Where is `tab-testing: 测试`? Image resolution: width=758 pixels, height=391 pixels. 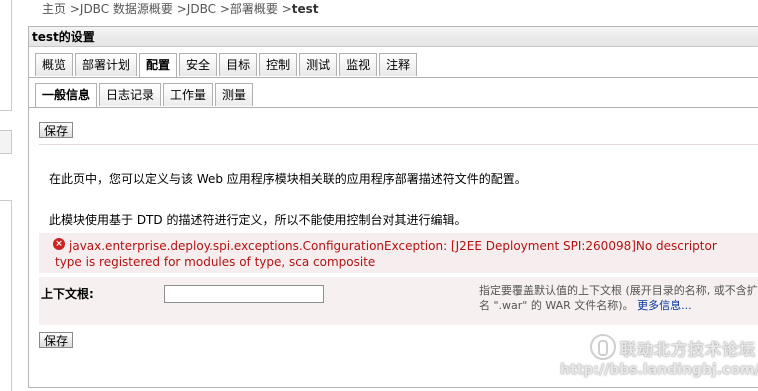 tab-testing: 测试 is located at coordinates (318, 64).